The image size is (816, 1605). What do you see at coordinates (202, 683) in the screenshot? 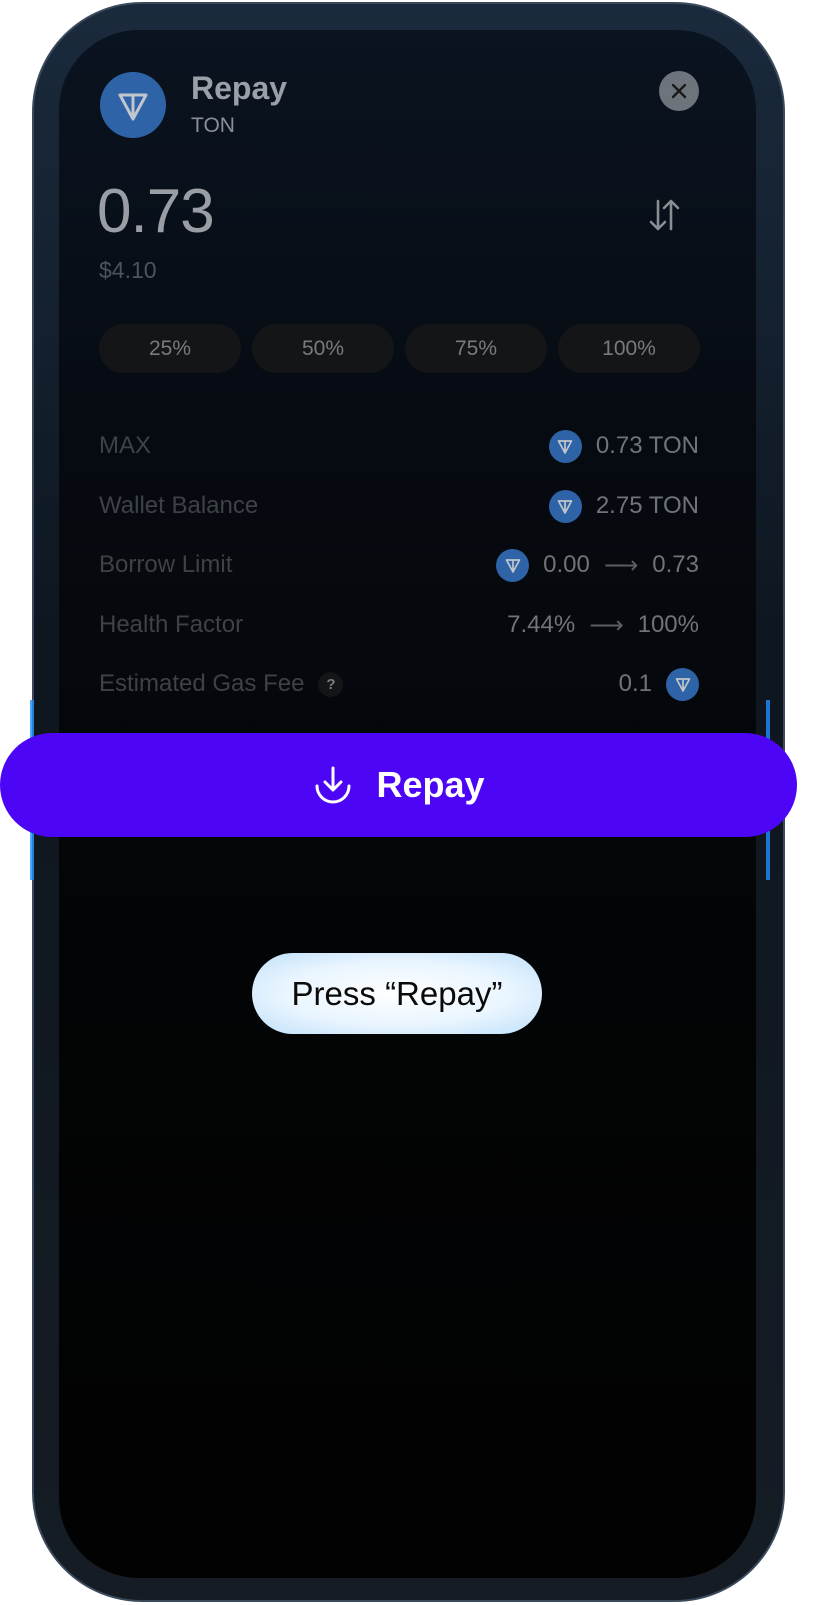
I see `gas-fee-label: Estimated Gas Fee` at bounding box center [202, 683].